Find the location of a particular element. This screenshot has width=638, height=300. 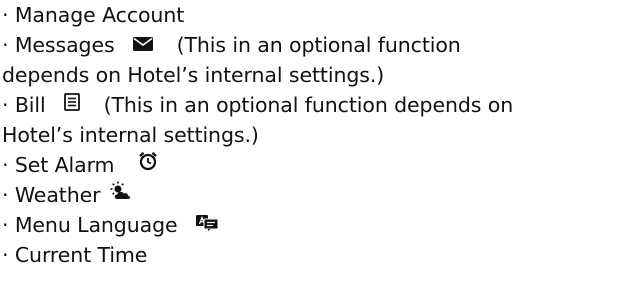

list-item-menu-language: · Menu Language is located at coordinates (110, 225).